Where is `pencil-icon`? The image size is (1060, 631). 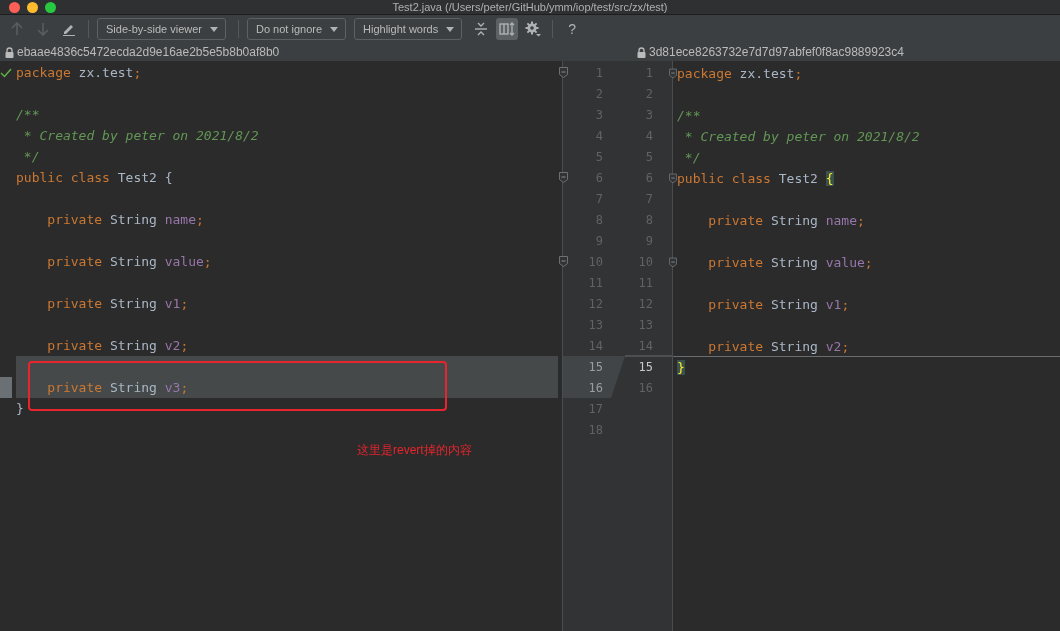 pencil-icon is located at coordinates (69, 29).